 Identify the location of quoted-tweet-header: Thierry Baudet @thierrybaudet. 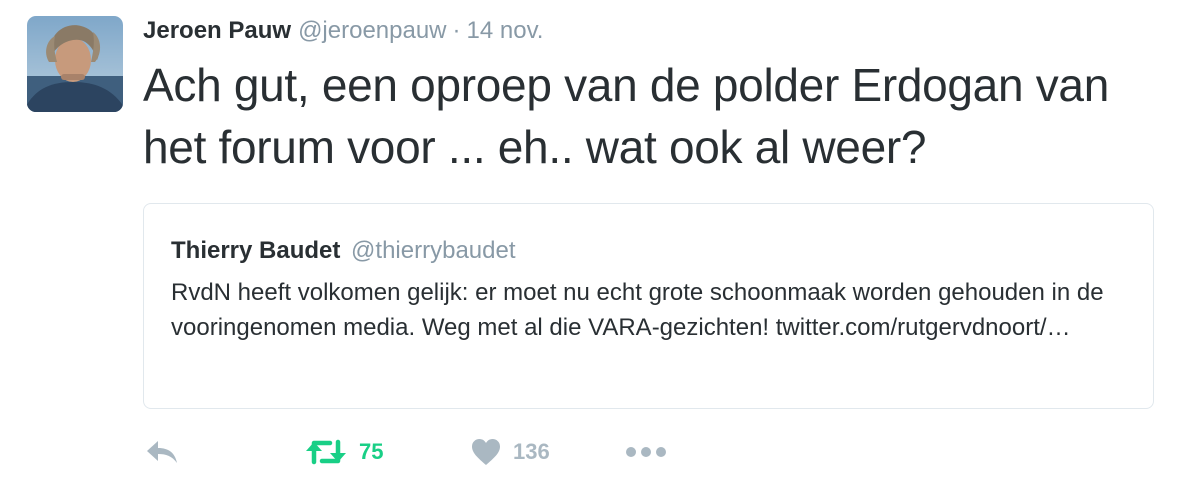
(343, 251).